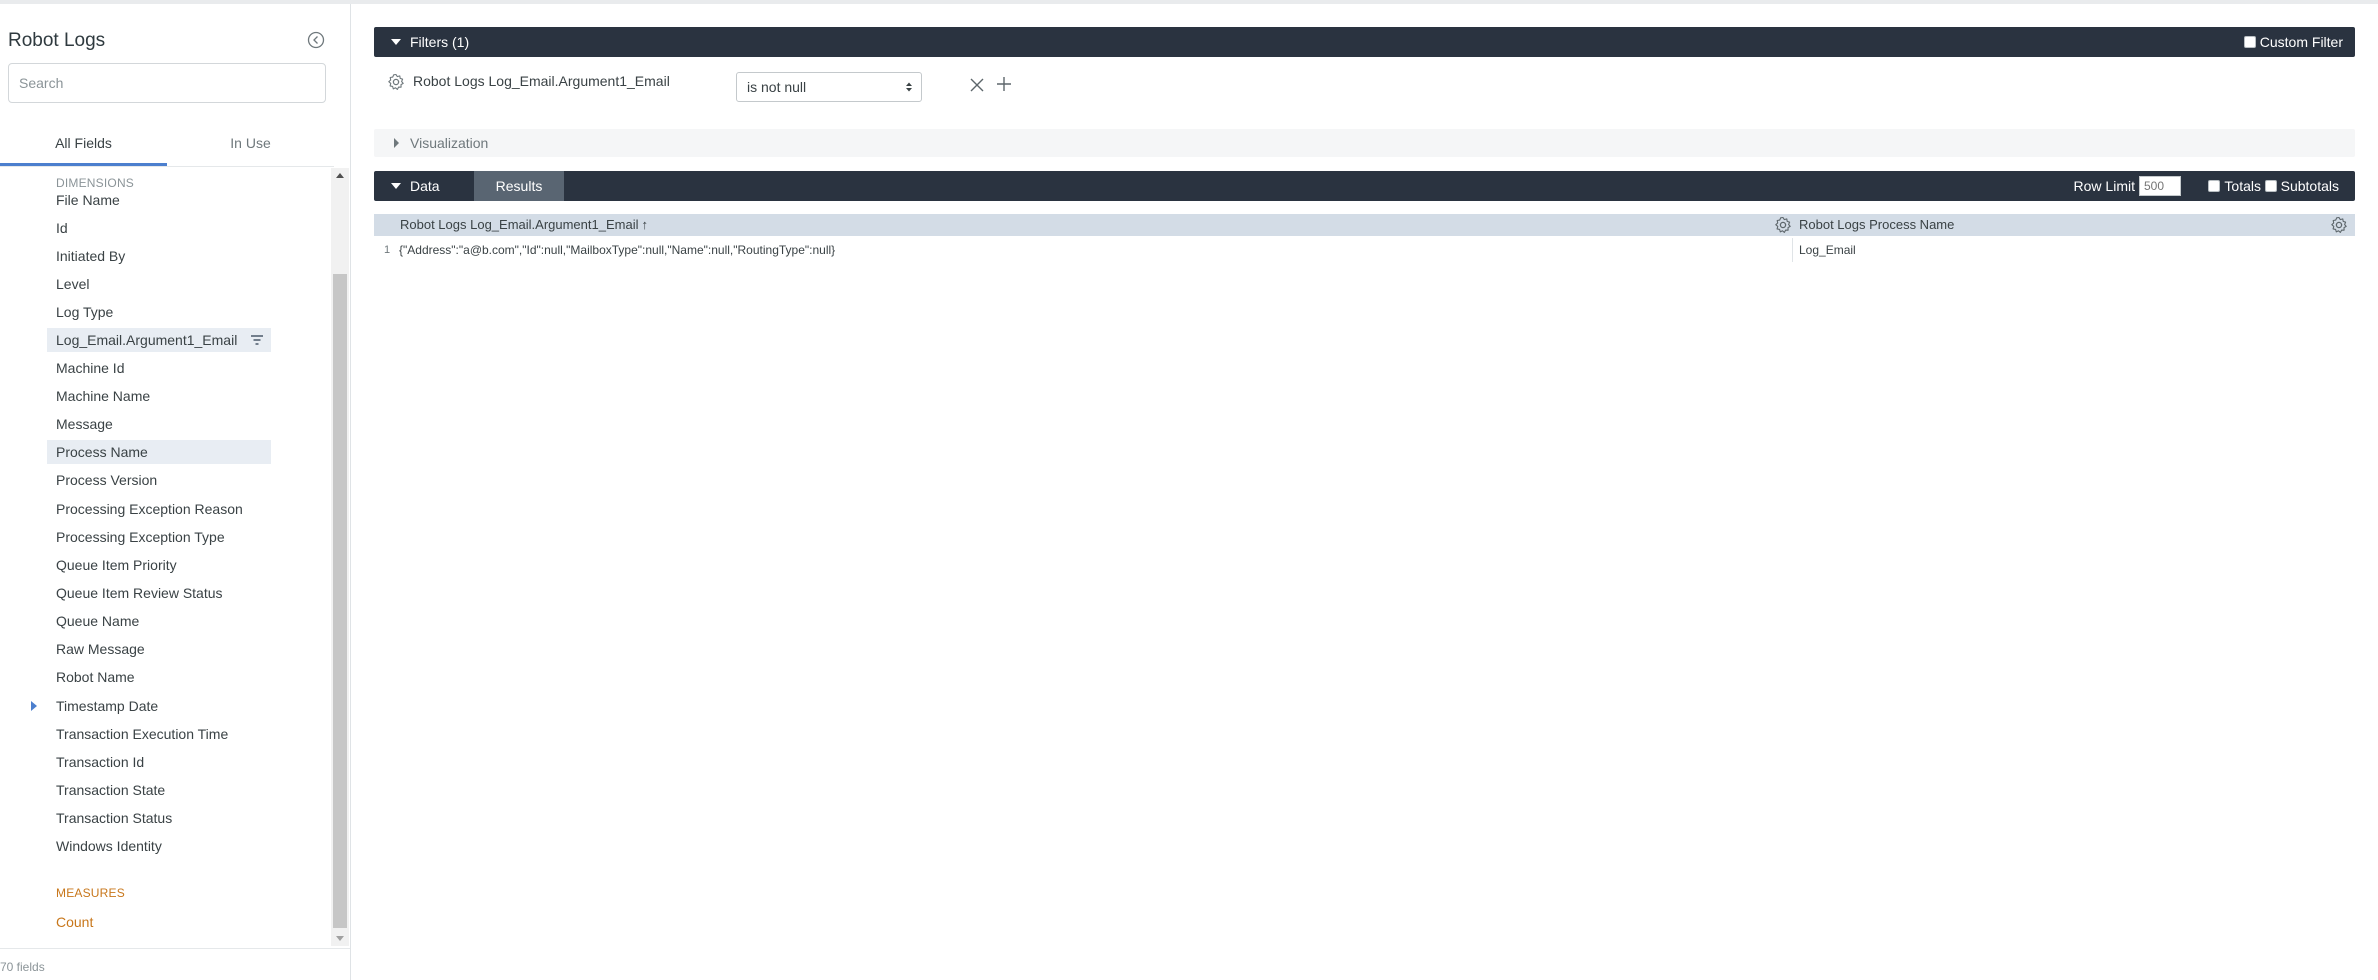 This screenshot has width=2378, height=980. I want to click on field-item: Message, so click(159, 424).